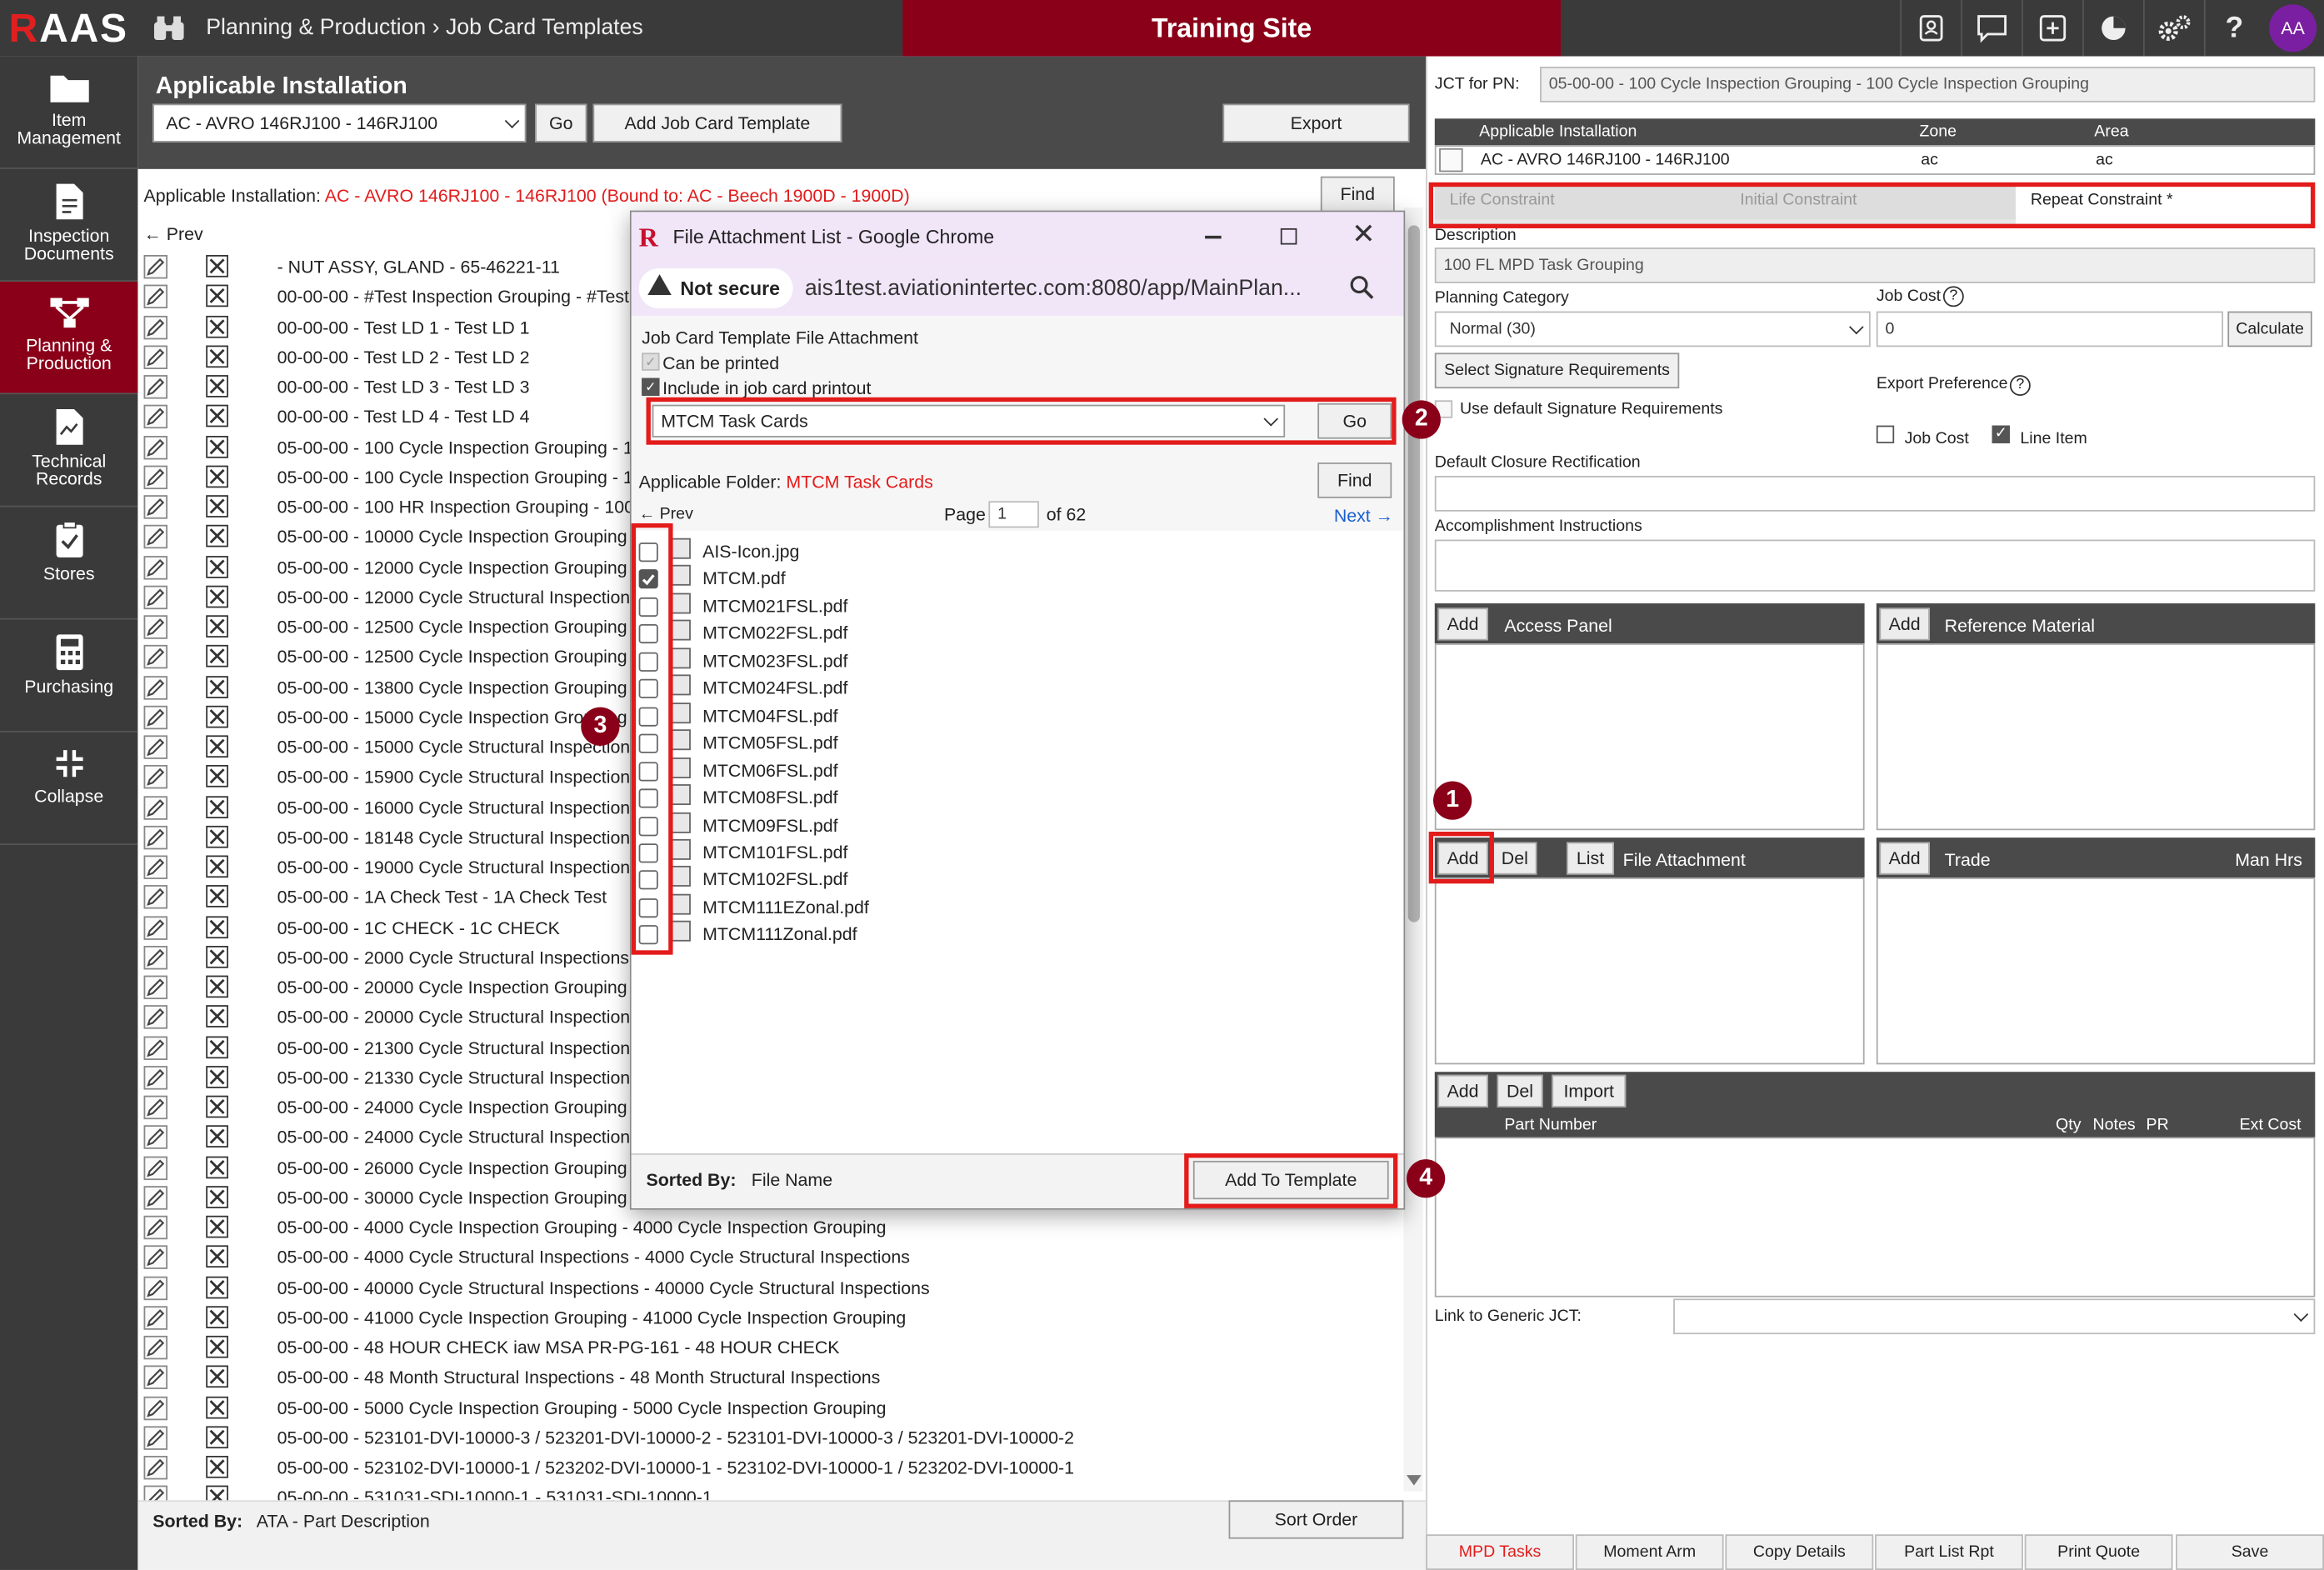 The height and width of the screenshot is (1570, 2324). I want to click on include-printout-checkbox: ✓, so click(651, 387).